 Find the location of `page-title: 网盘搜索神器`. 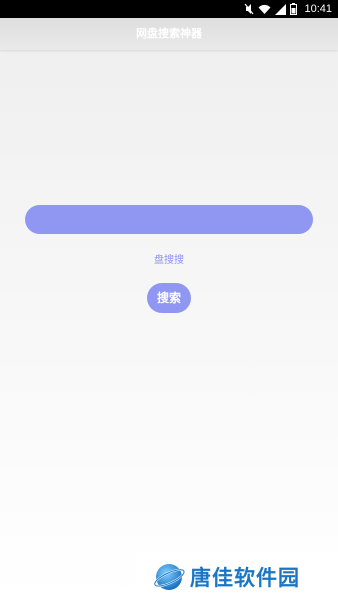

page-title: 网盘搜索神器 is located at coordinates (169, 33).